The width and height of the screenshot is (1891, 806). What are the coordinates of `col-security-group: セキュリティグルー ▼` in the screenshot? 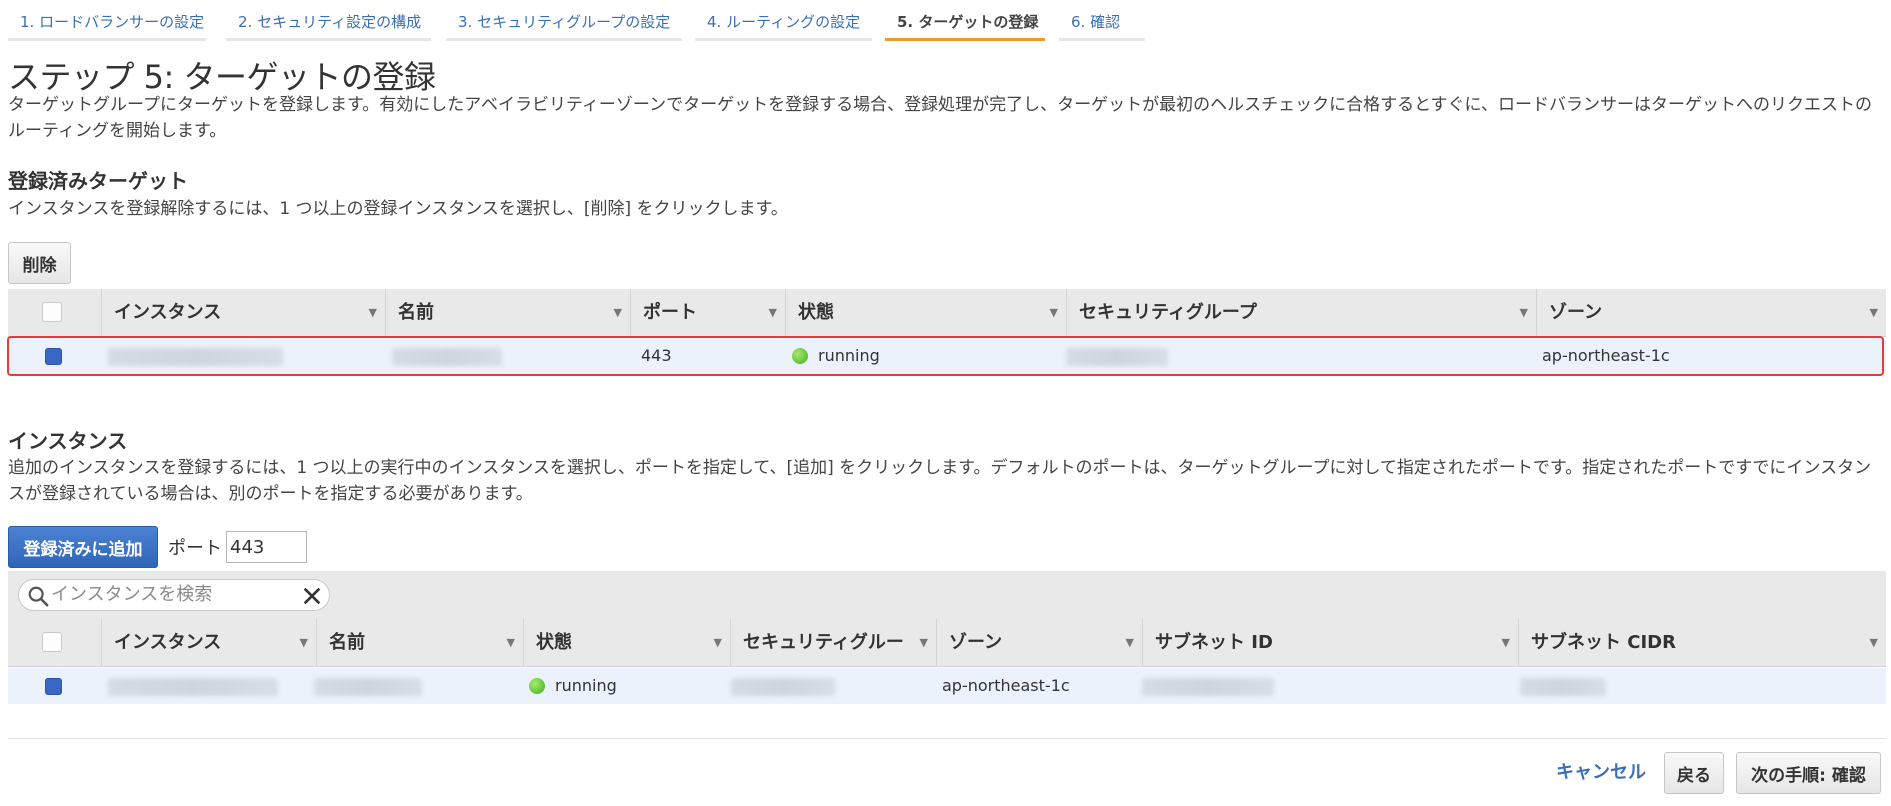 It's located at (833, 643).